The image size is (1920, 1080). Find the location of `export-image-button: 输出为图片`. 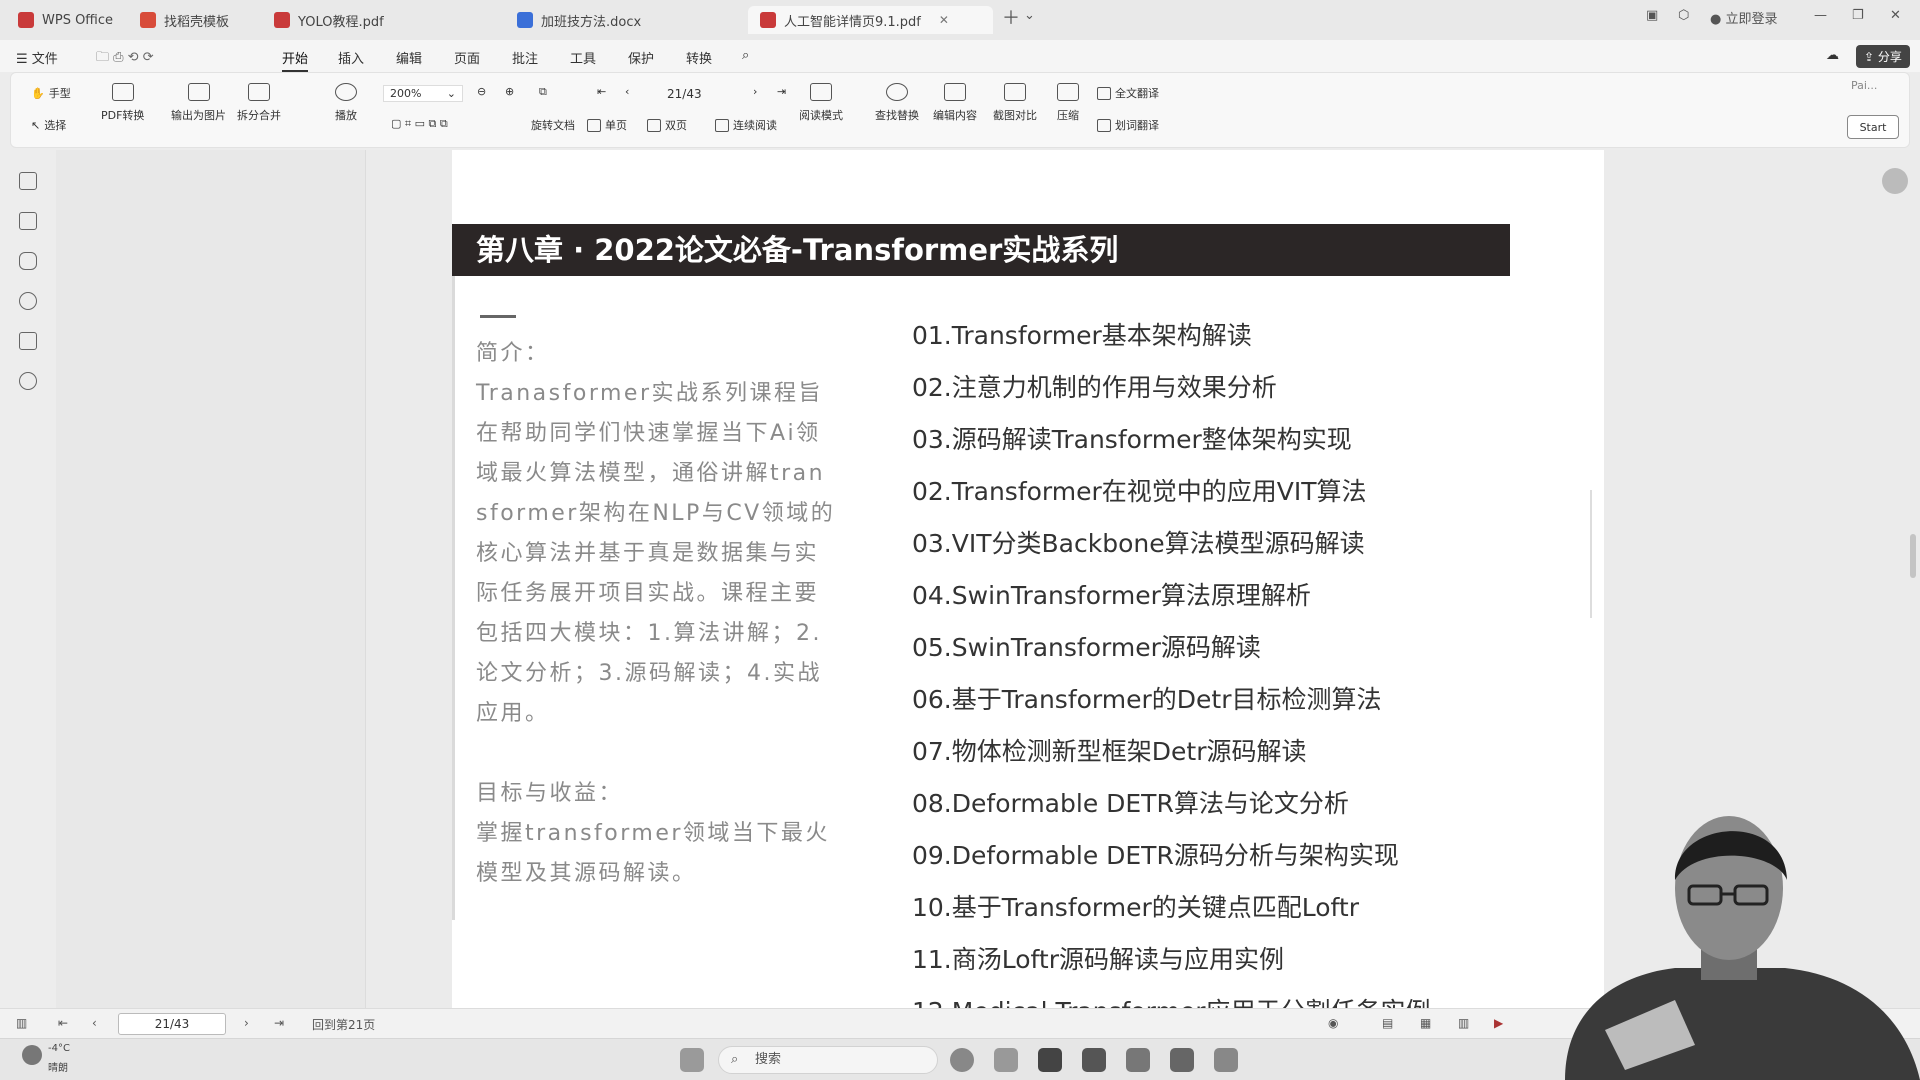

export-image-button: 输出为图片 is located at coordinates (198, 103).